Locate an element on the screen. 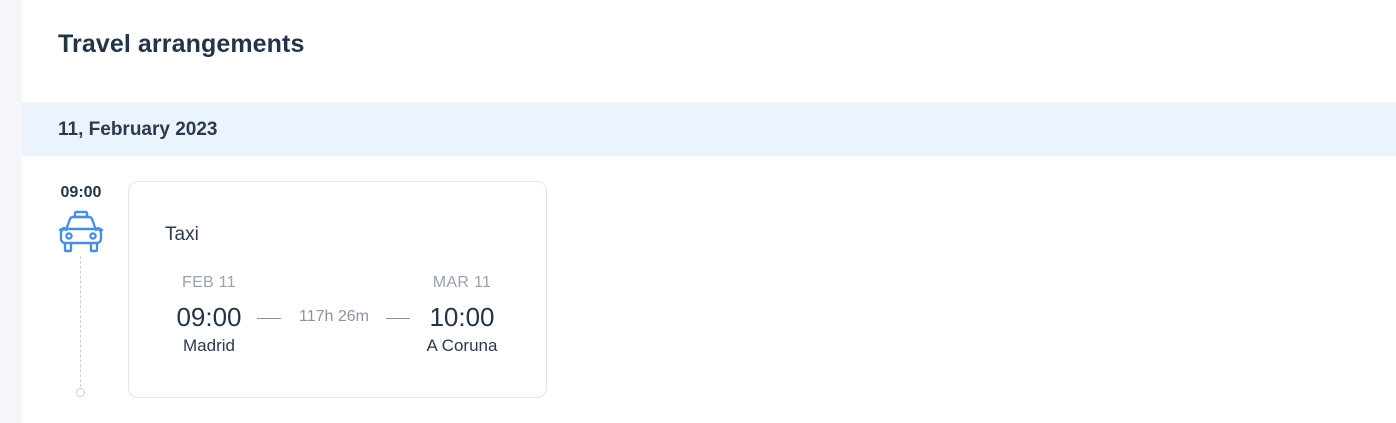 The image size is (1396, 423). timeline-end-dot is located at coordinates (80, 392).